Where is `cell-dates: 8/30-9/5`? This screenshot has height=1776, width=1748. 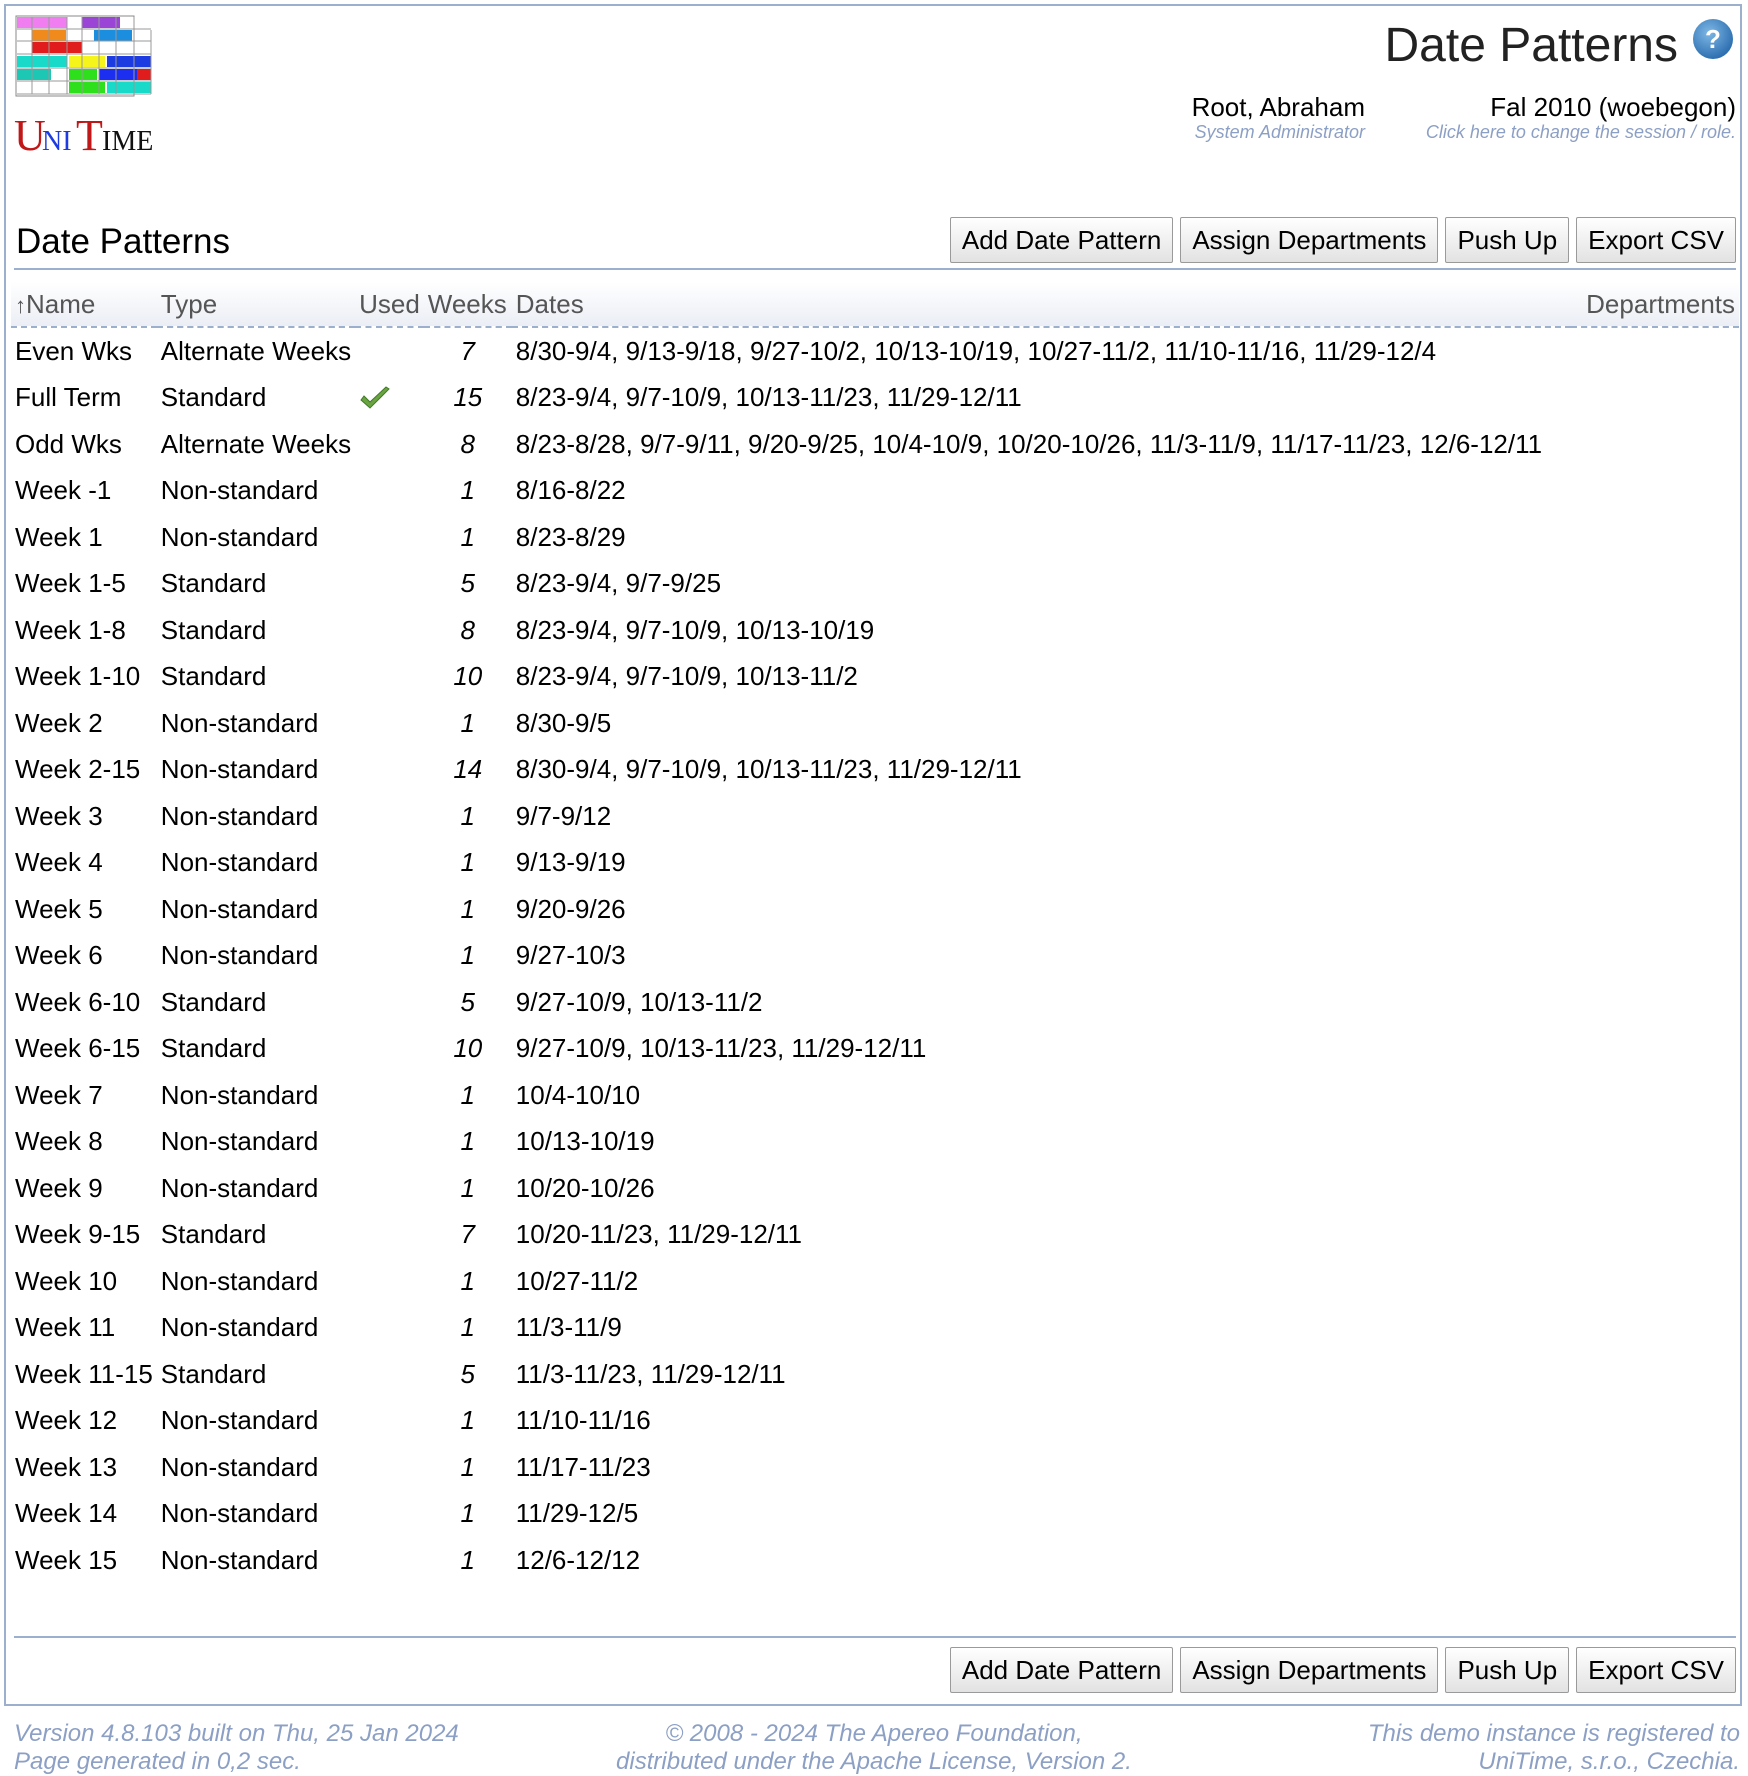
cell-dates: 8/30-9/5 is located at coordinates (563, 722).